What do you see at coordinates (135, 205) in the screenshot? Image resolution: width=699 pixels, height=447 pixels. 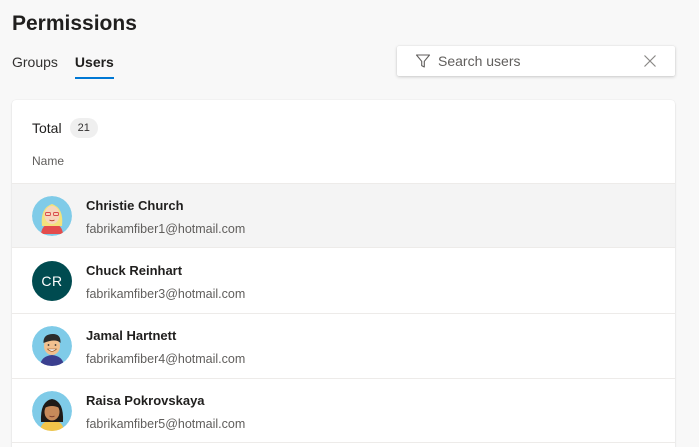 I see `user-name: Christie Church` at bounding box center [135, 205].